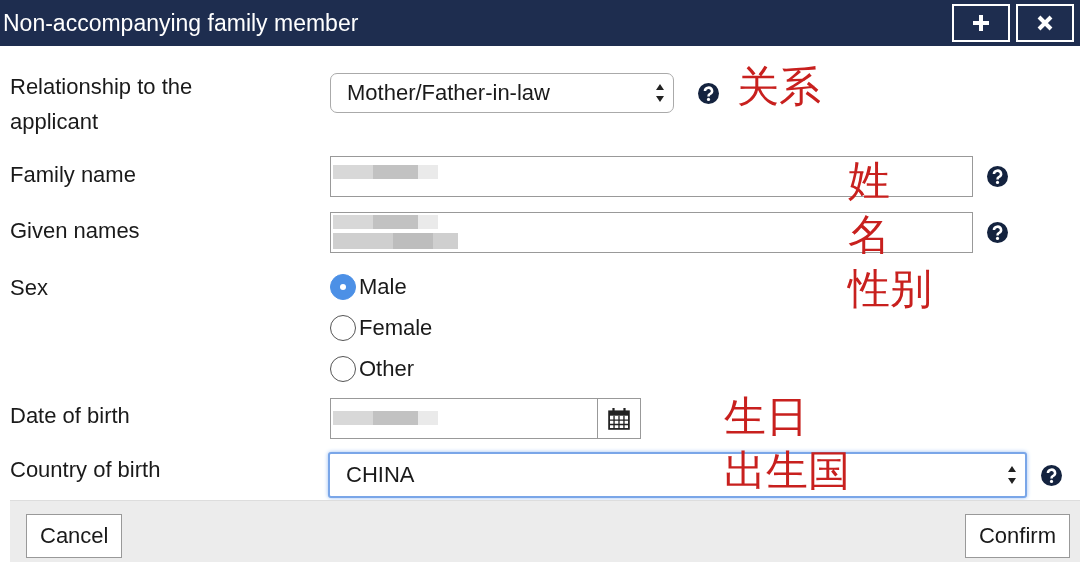 Image resolution: width=1080 pixels, height=562 pixels. Describe the element at coordinates (74, 536) in the screenshot. I see `cancel-button: Cancel` at that location.